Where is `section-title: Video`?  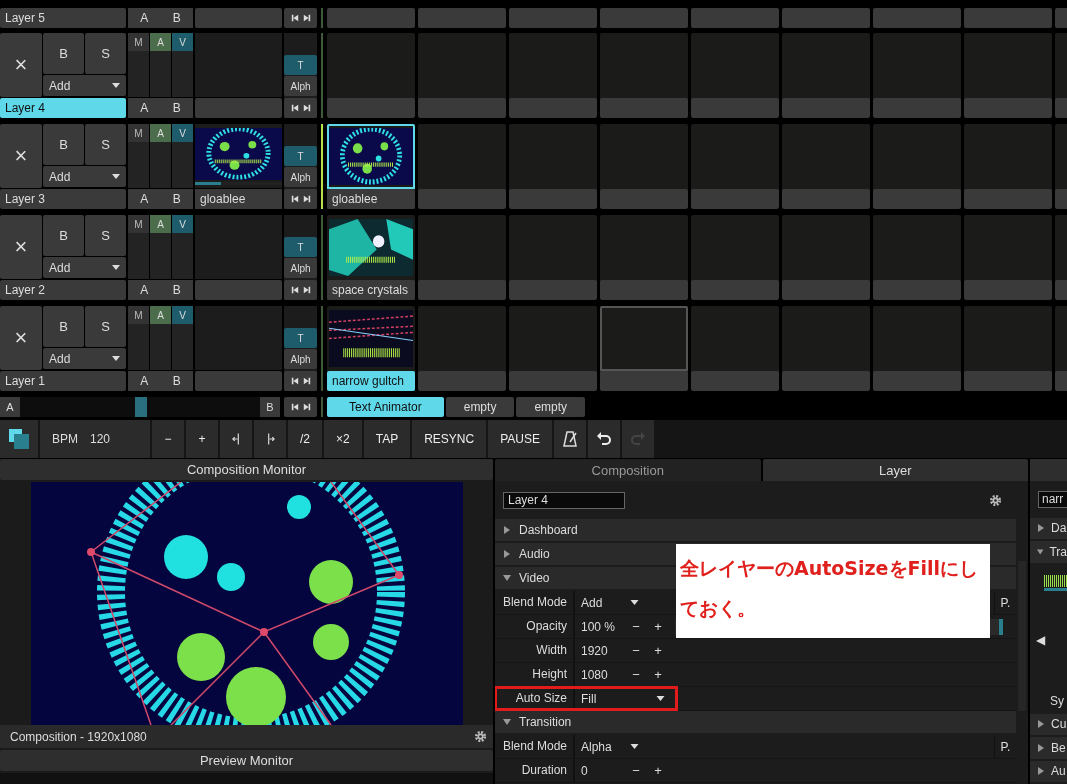
section-title: Video is located at coordinates (534, 578).